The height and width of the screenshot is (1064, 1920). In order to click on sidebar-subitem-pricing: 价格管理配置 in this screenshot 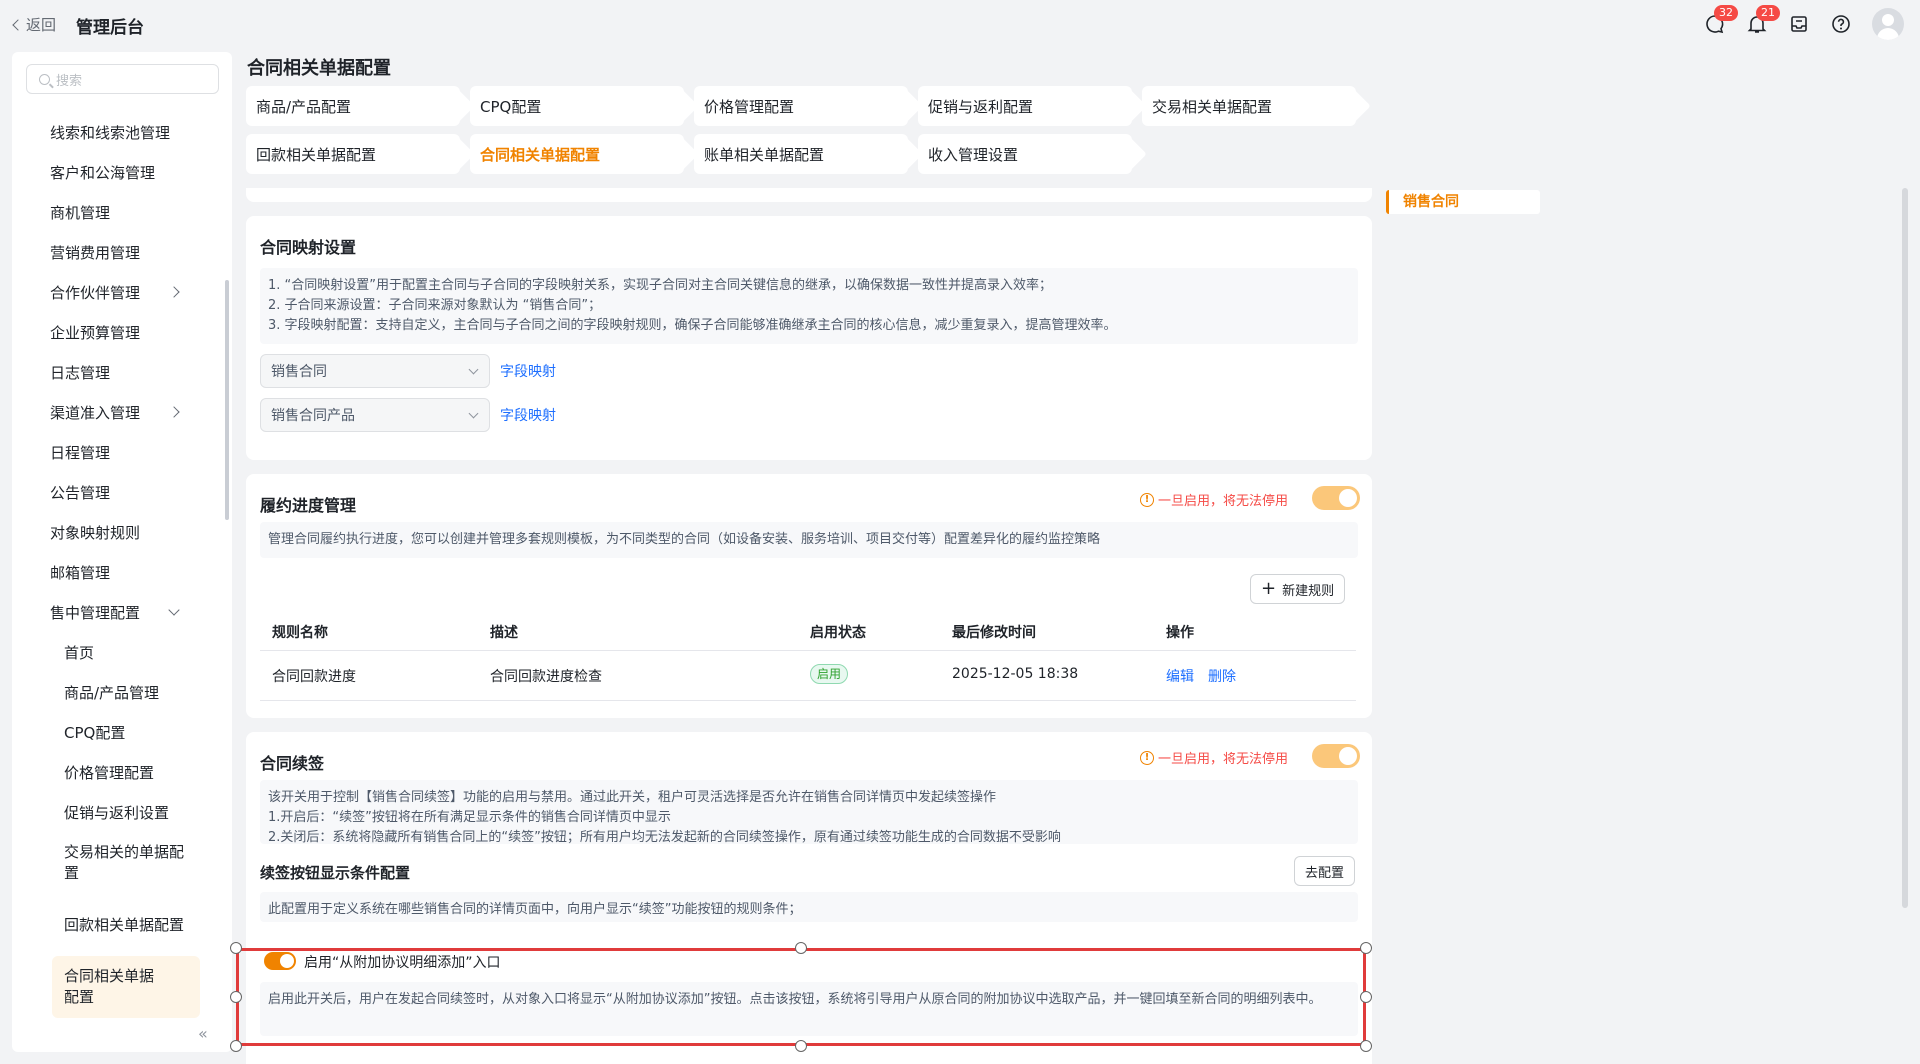, I will do `click(122, 772)`.